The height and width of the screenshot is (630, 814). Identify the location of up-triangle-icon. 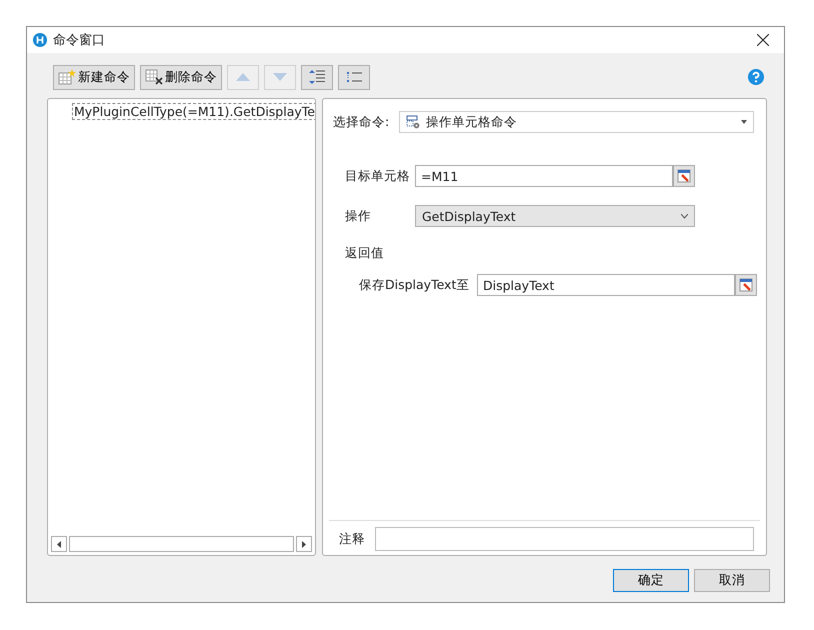
(243, 77).